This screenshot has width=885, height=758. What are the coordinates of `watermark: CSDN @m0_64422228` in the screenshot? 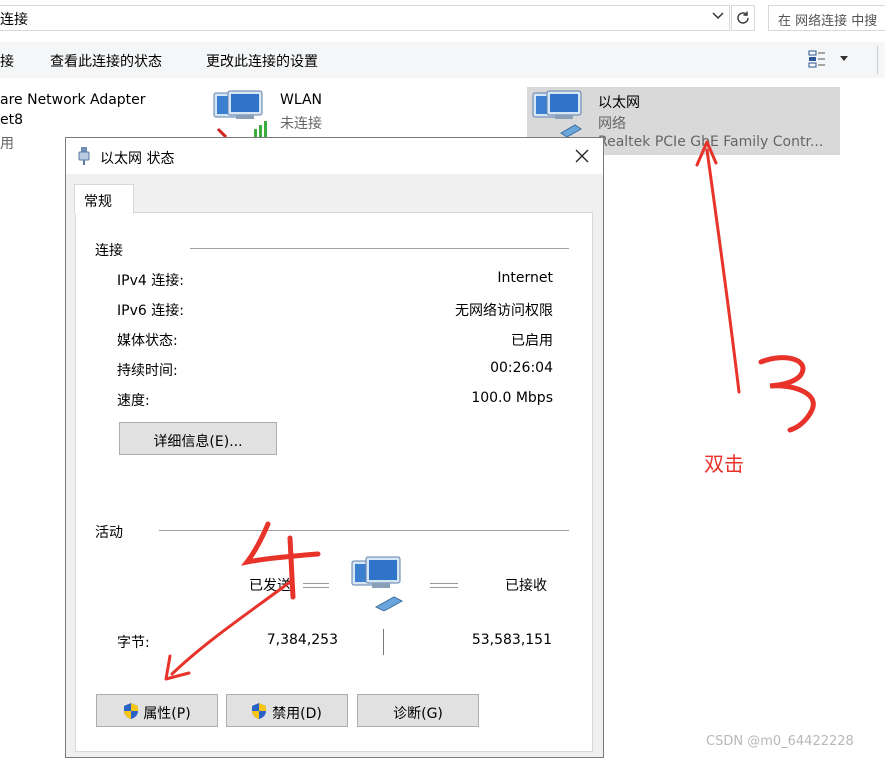 It's located at (780, 741).